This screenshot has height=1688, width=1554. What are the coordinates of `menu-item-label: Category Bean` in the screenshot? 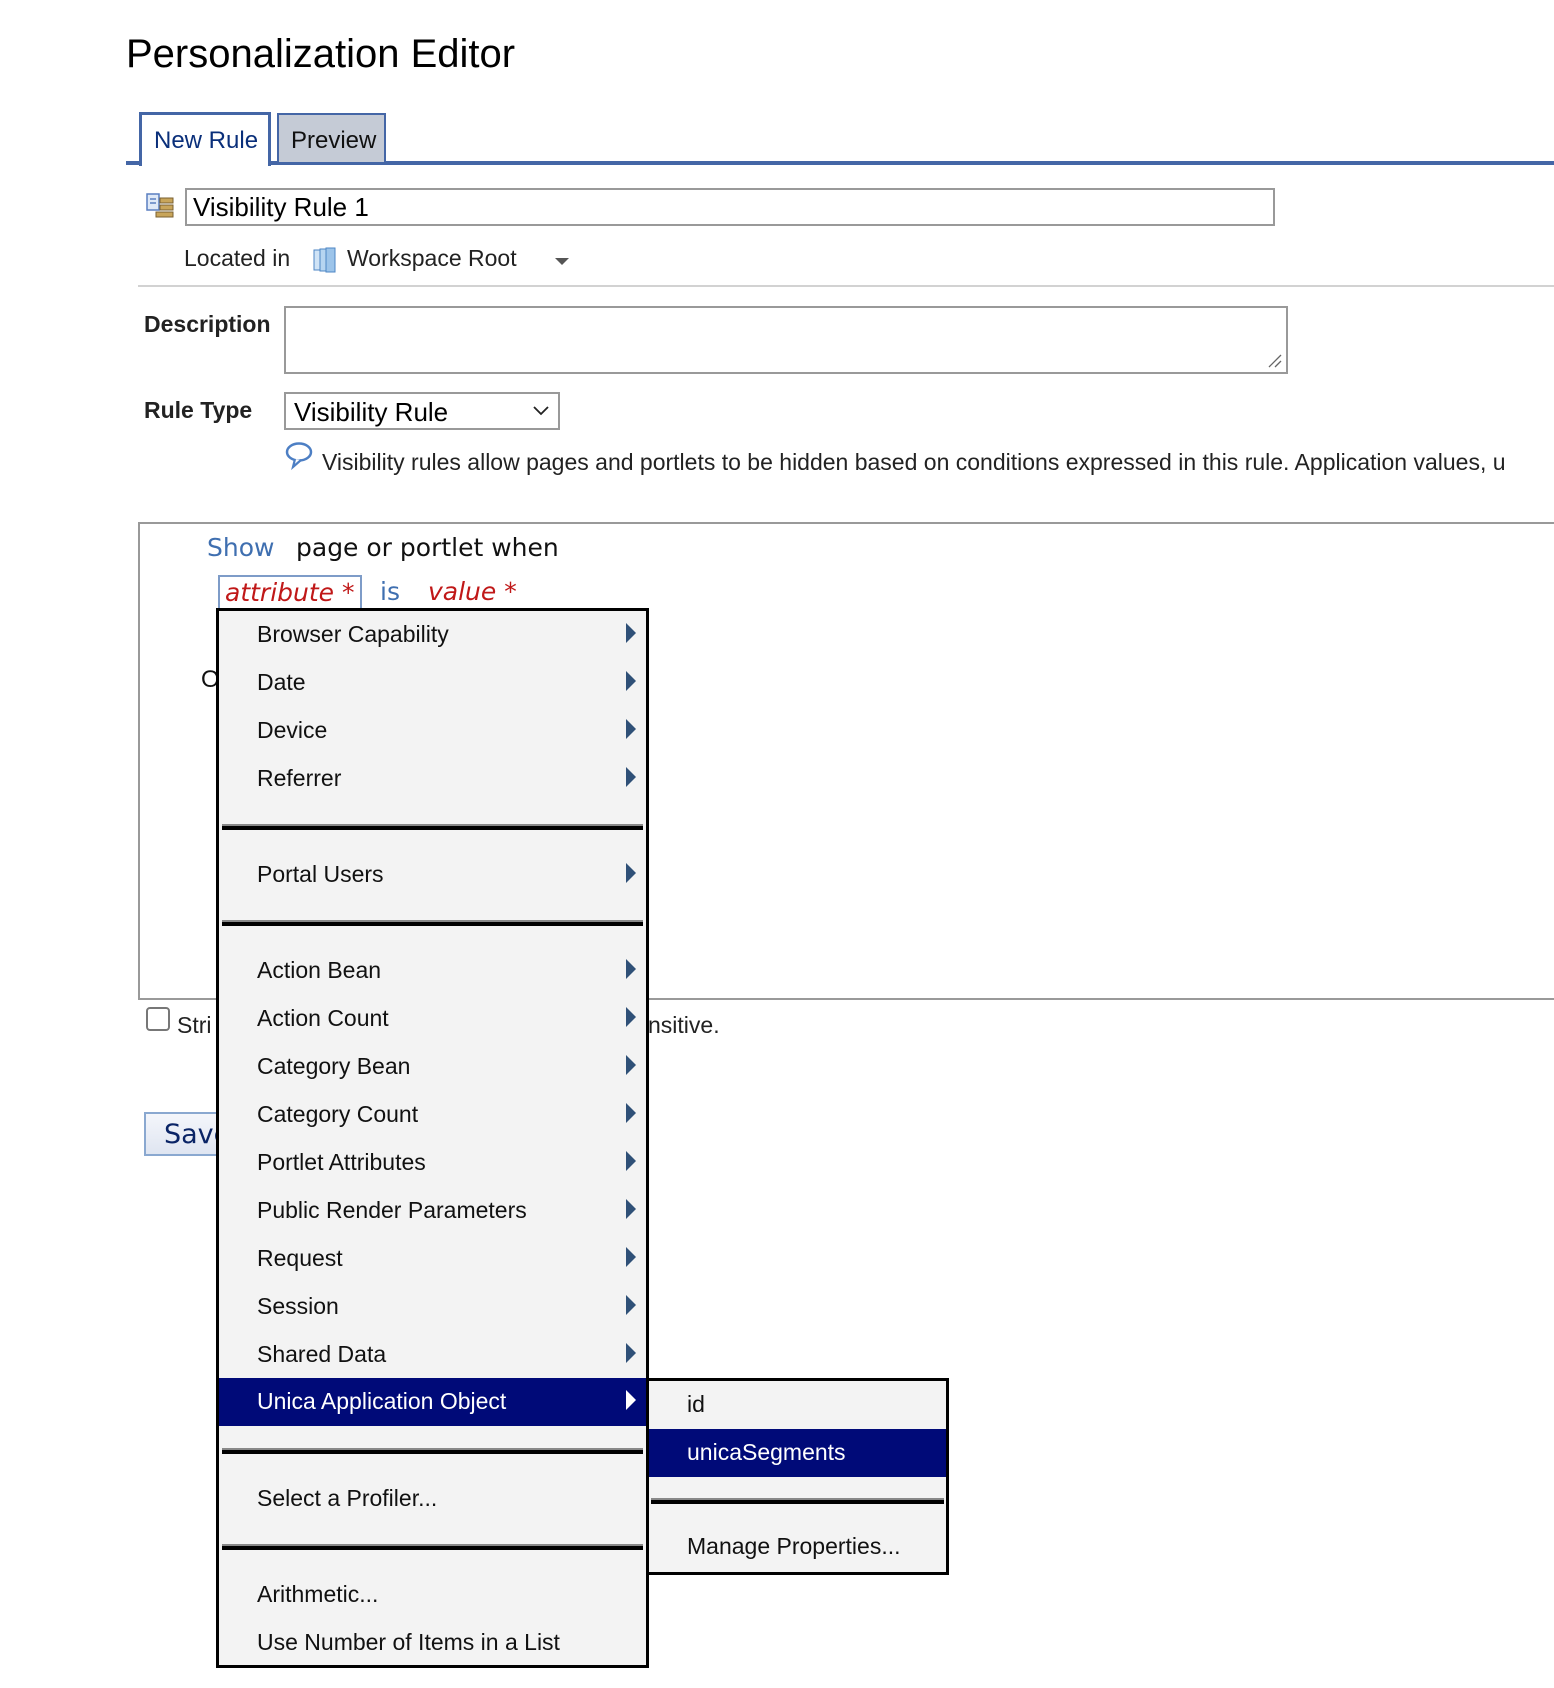 It's located at (334, 1066).